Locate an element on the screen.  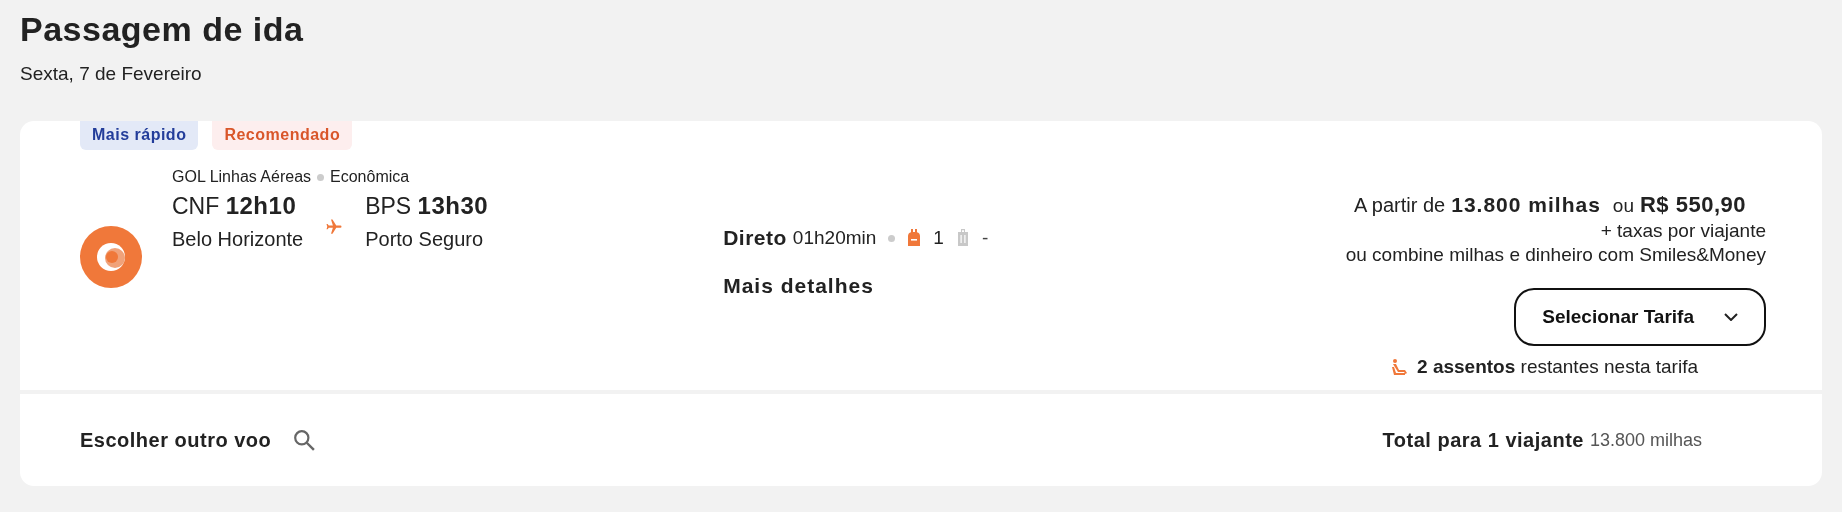
baggage-count: 1 is located at coordinates (938, 238).